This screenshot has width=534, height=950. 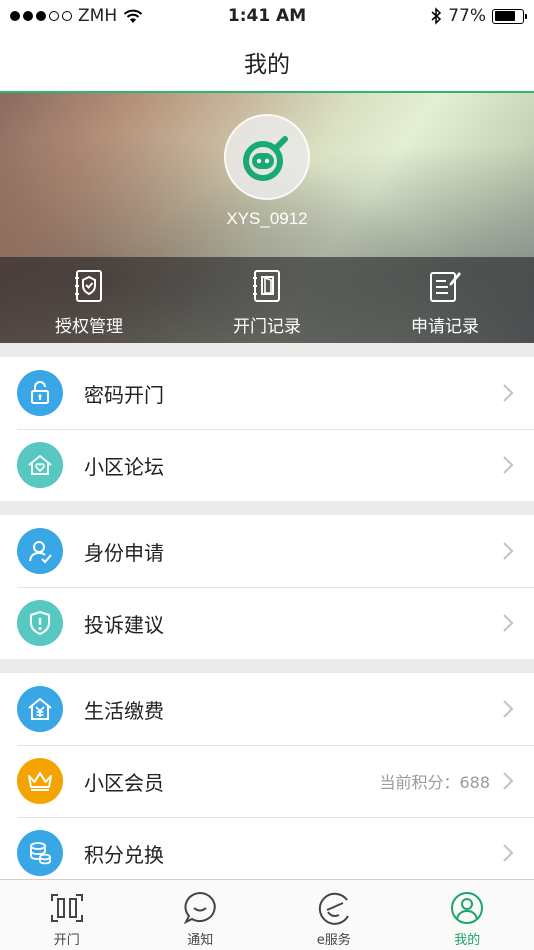 I want to click on tab-notifications: 通知, so click(x=201, y=915).